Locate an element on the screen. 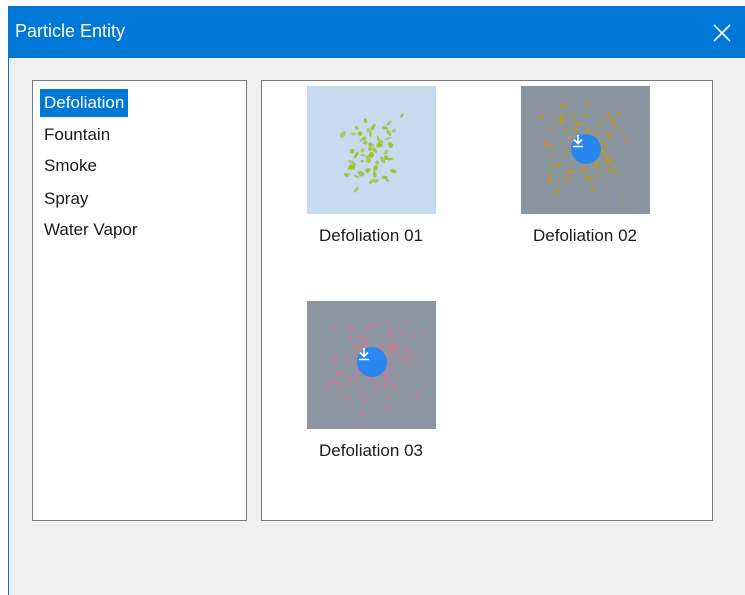 This screenshot has width=745, height=595. close-button is located at coordinates (722, 32).